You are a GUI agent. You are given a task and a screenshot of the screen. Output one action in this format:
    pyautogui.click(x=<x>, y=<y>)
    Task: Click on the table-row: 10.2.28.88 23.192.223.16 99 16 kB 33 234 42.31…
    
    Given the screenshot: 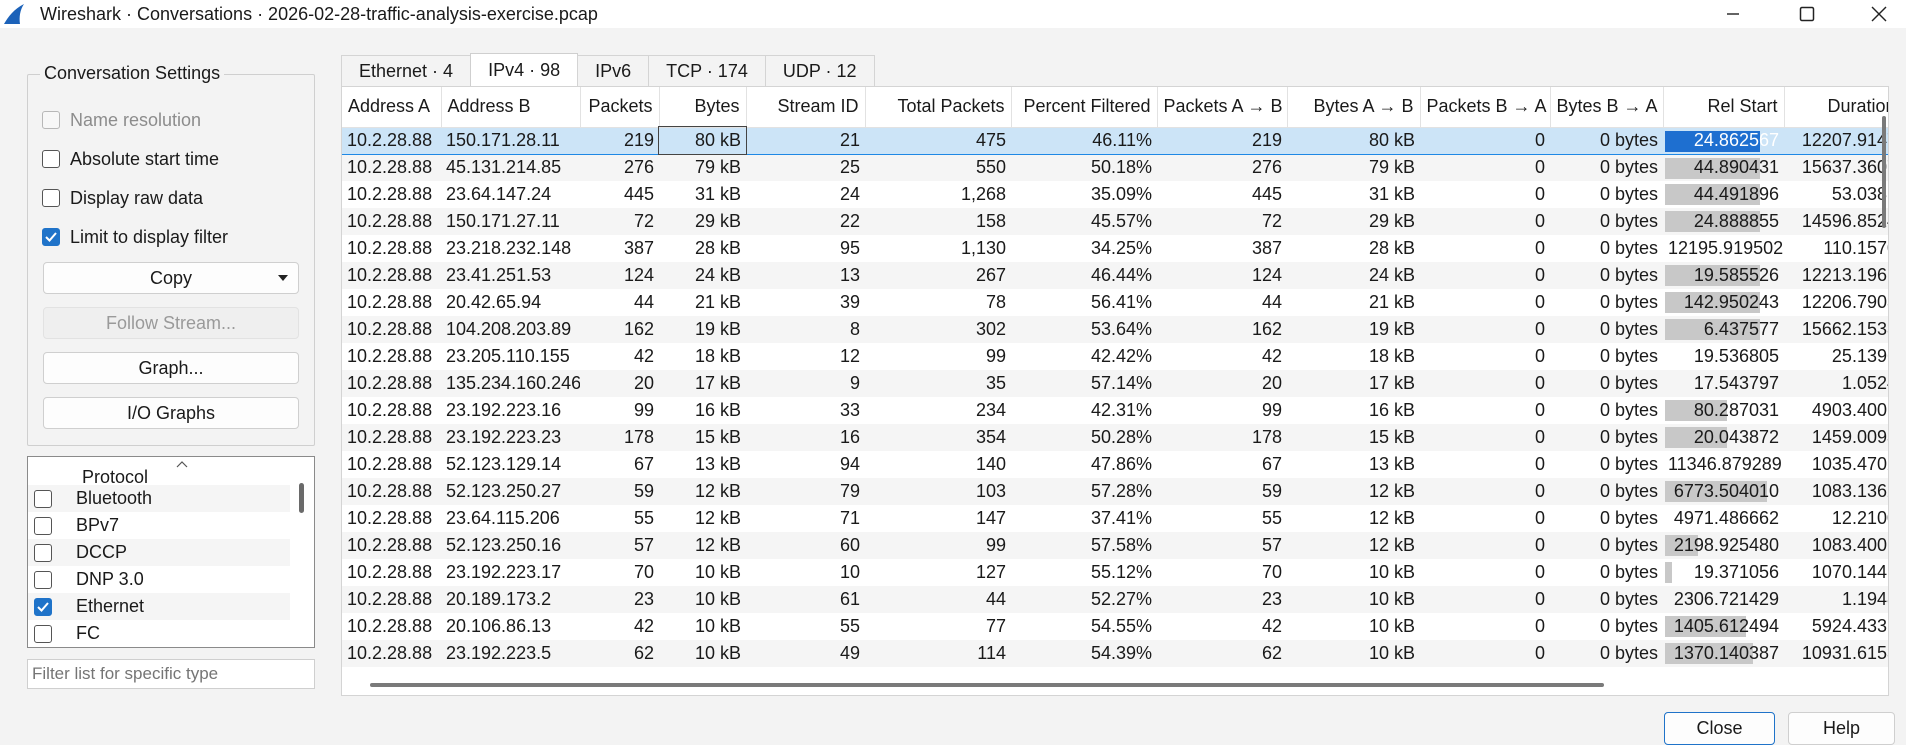 What is the action you would take?
    pyautogui.click(x=1115, y=410)
    